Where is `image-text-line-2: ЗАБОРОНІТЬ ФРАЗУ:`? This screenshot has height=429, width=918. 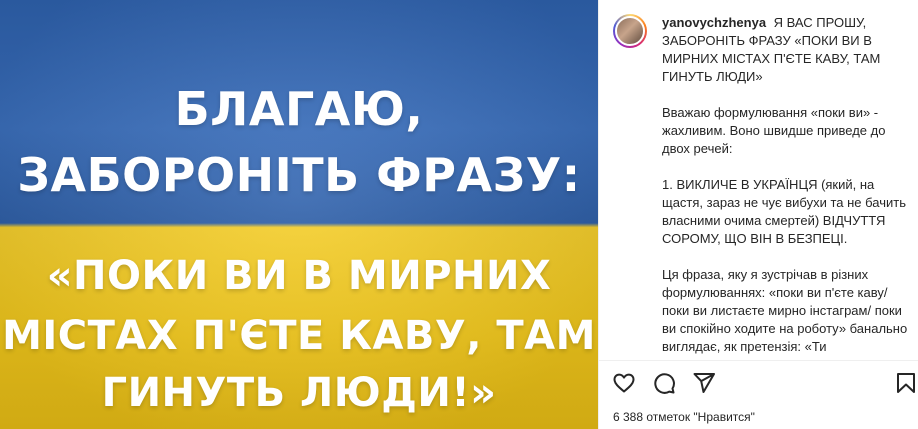
image-text-line-2: ЗАБОРОНІТЬ ФРАЗУ: is located at coordinates (299, 175).